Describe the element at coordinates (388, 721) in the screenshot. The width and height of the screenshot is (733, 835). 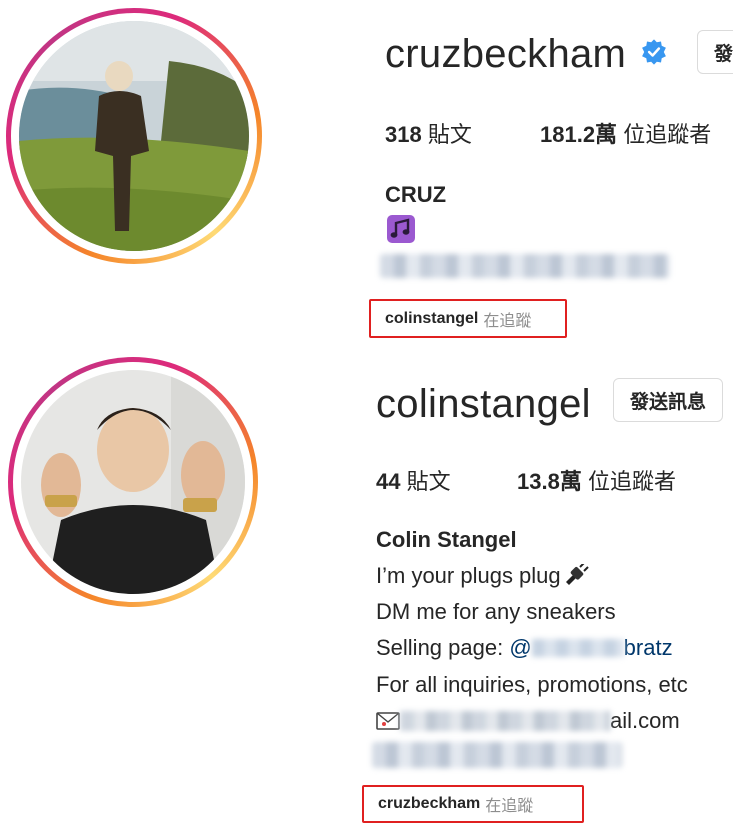
I see `envelope-icon` at that location.